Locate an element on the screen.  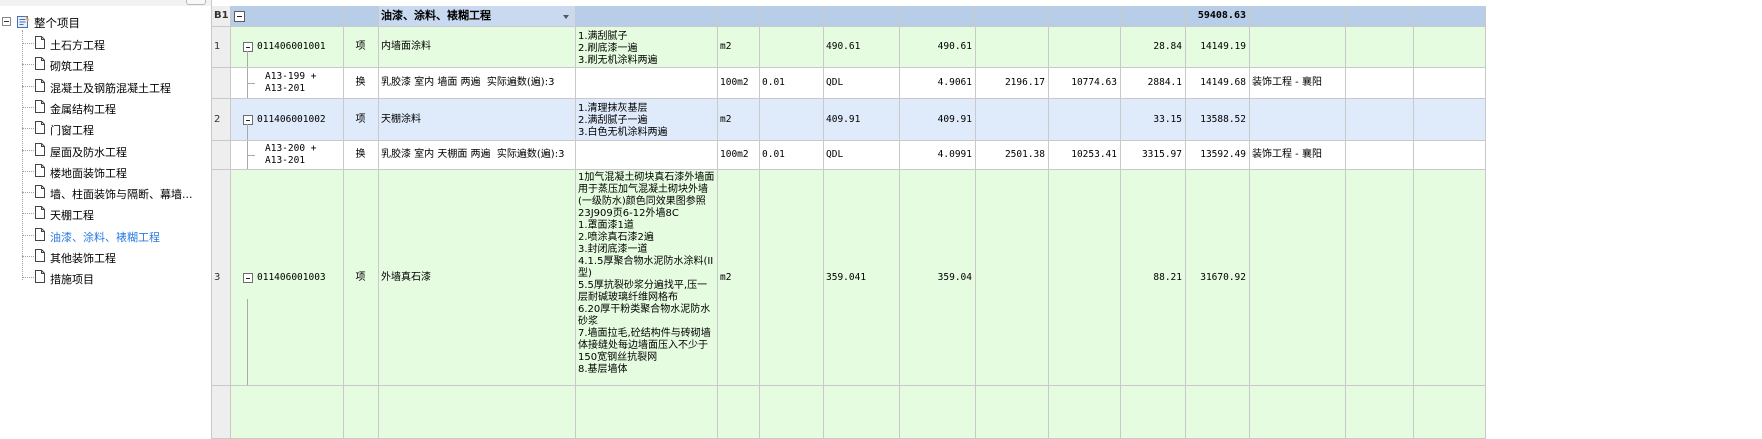
item-name-cell: 外墙真石漆 is located at coordinates (477, 278).